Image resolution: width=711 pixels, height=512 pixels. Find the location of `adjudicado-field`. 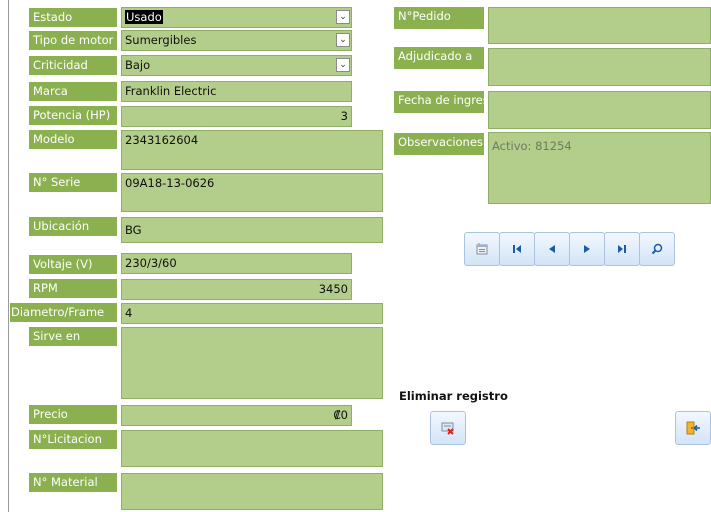

adjudicado-field is located at coordinates (599, 67).